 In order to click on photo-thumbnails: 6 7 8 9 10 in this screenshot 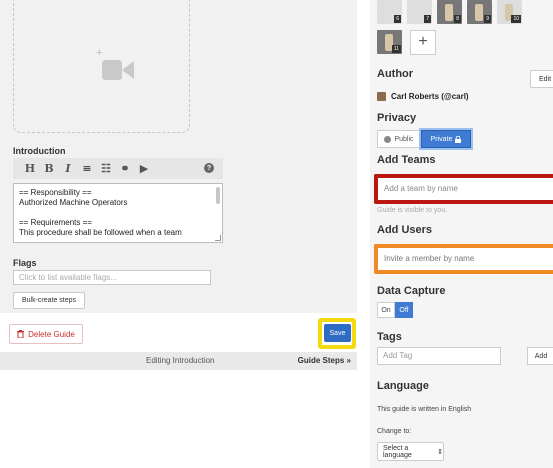, I will do `click(449, 12)`.